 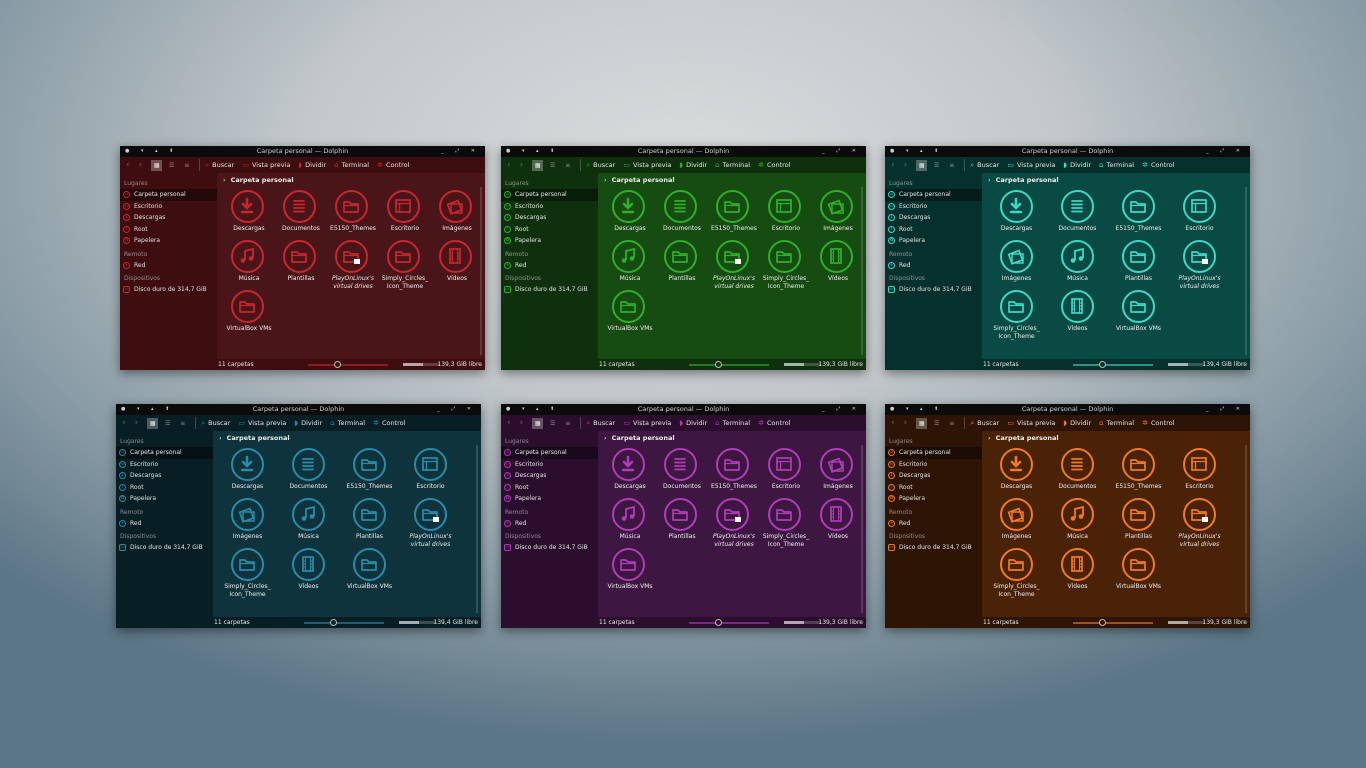 I want to click on forward-icon: ›, so click(x=137, y=423).